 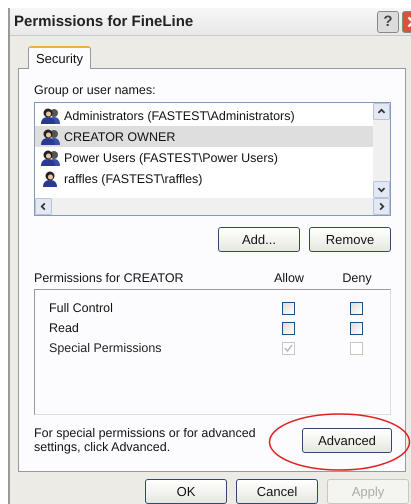 What do you see at coordinates (388, 21) in the screenshot?
I see `help-button: ?` at bounding box center [388, 21].